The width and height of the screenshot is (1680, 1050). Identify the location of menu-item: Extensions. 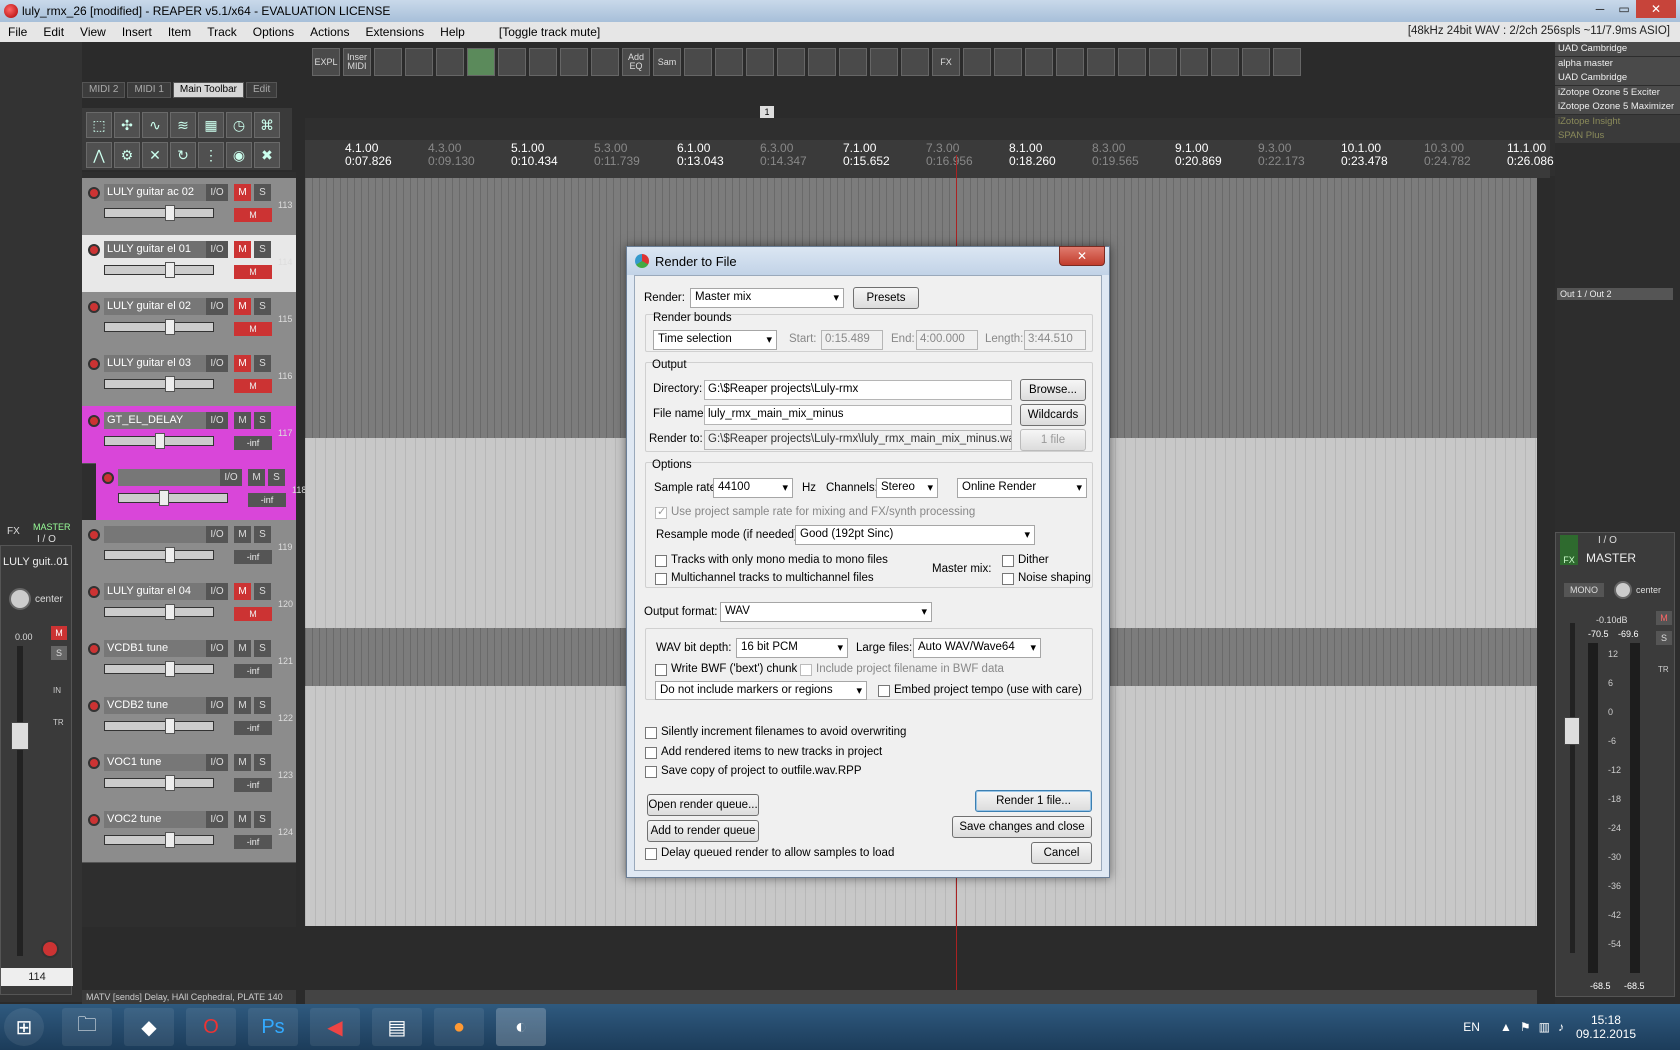
(394, 32).